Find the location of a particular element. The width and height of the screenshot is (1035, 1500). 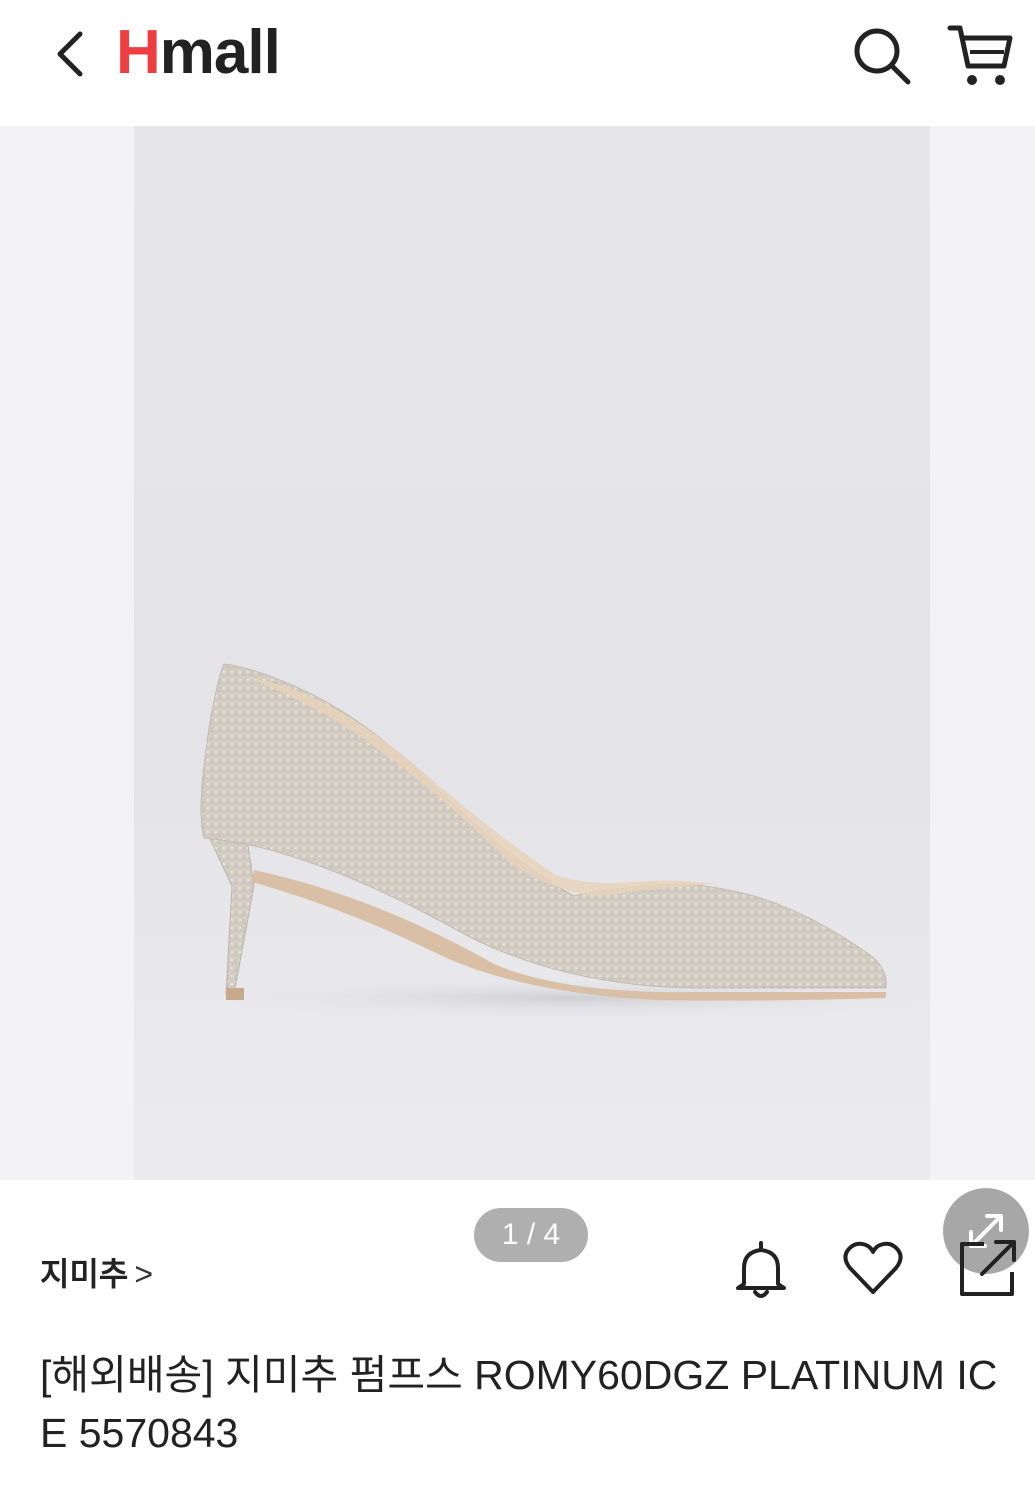

top-header: Hmall is located at coordinates (517, 63).